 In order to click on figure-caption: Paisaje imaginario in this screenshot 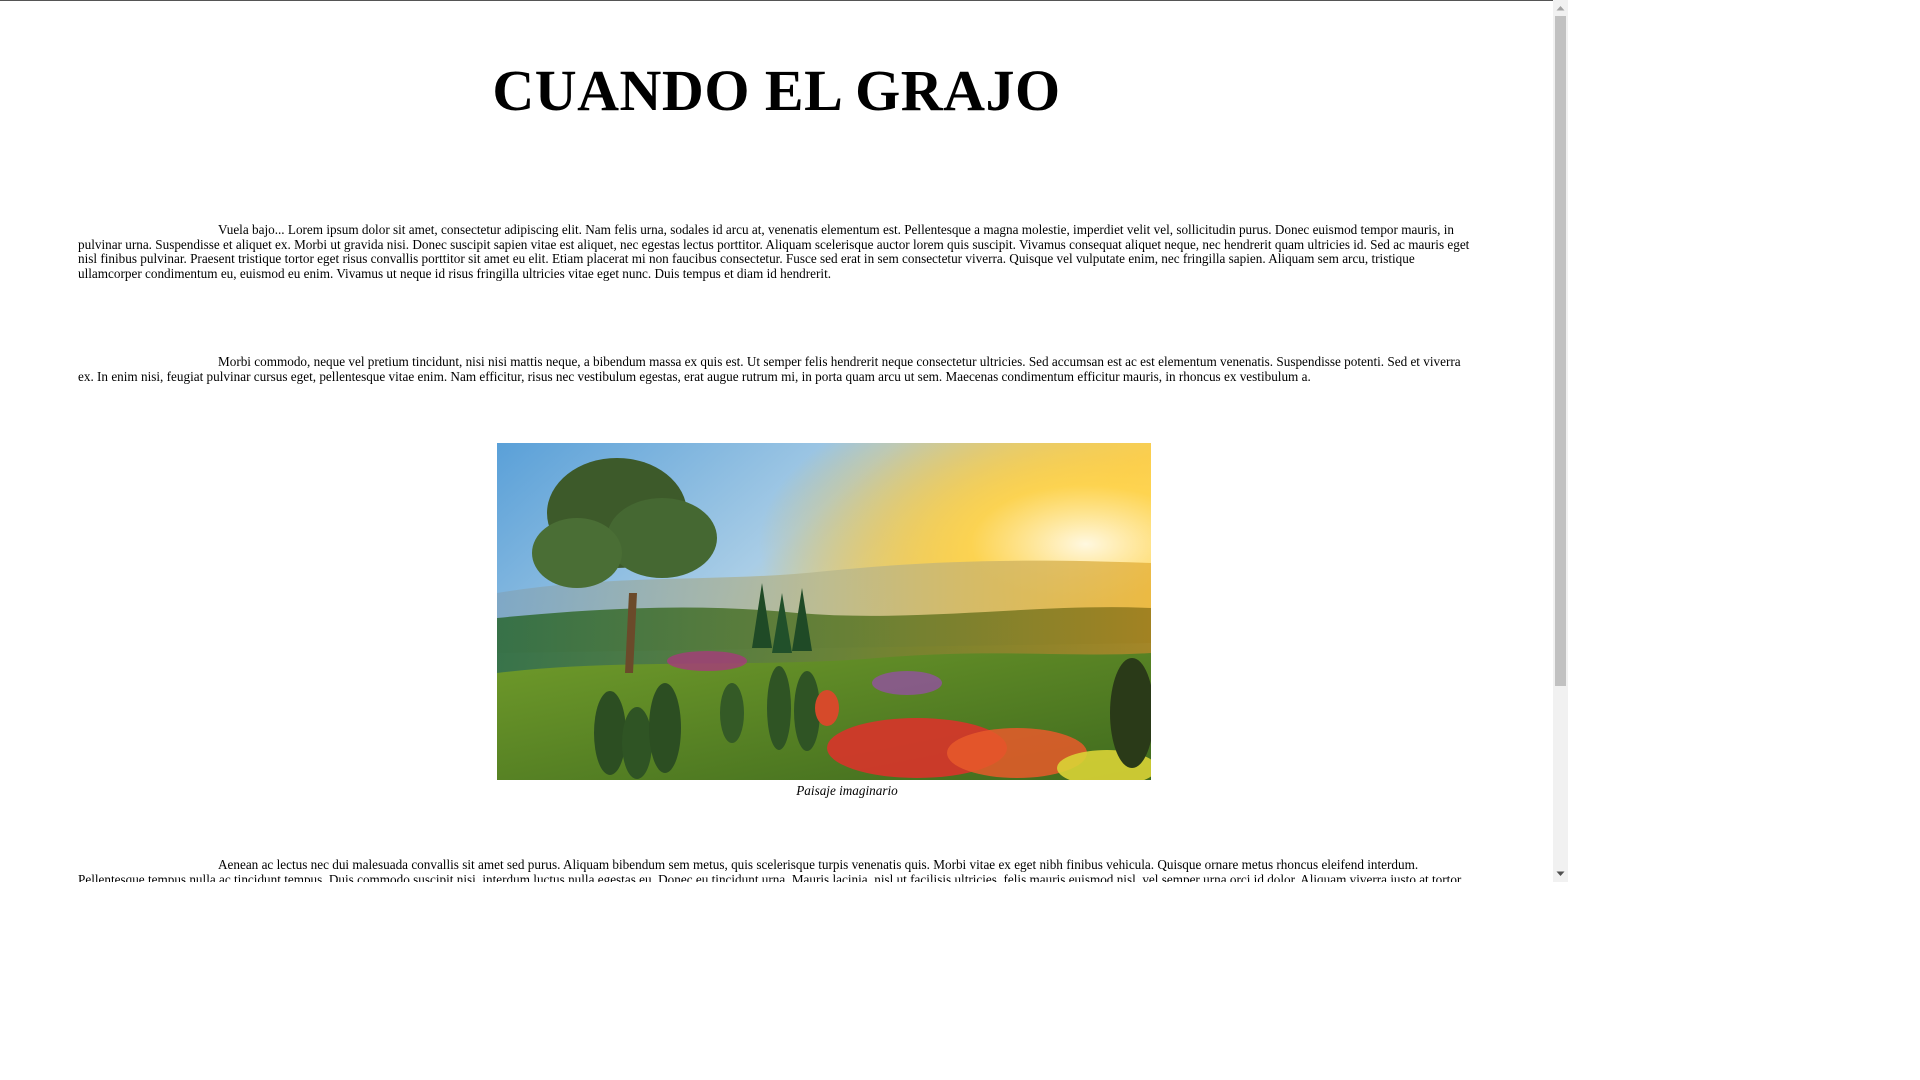, I will do `click(847, 790)`.